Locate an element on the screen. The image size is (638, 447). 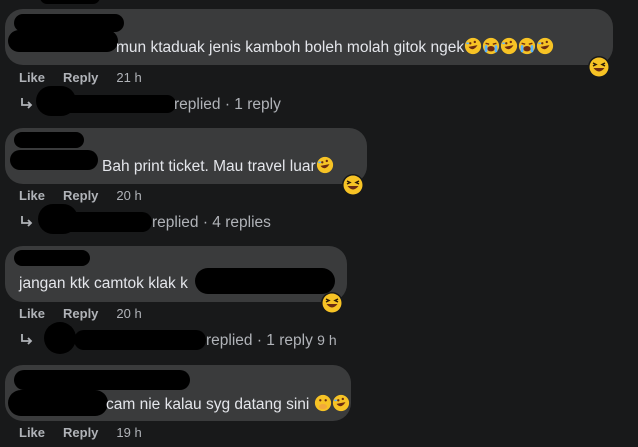
view-replies-link-1: replied · 1 reply is located at coordinates (227, 105).